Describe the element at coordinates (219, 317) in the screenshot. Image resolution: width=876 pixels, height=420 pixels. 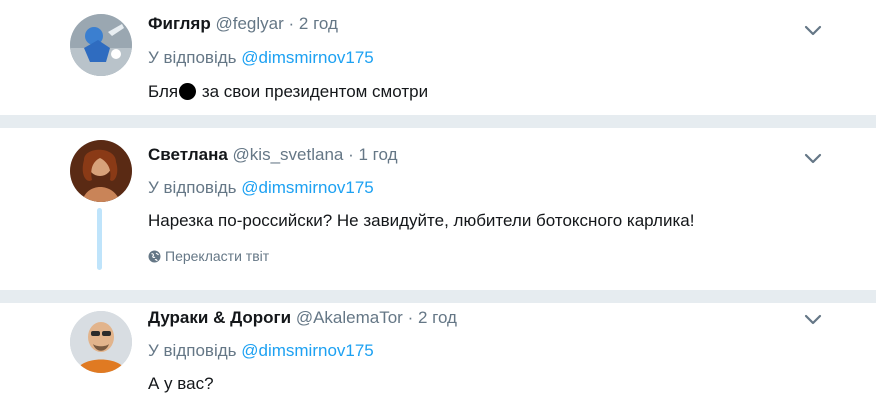
I see `author-name: Дураки & Дороги` at that location.